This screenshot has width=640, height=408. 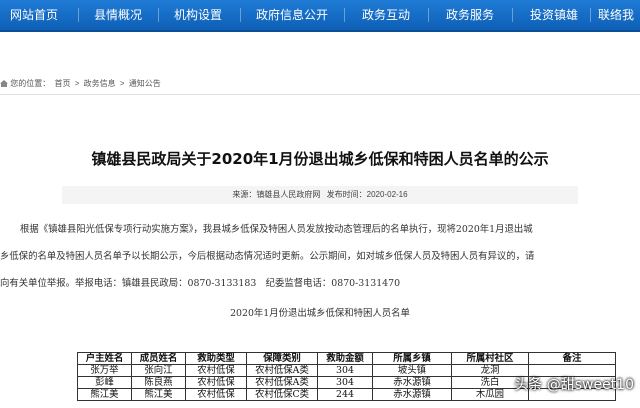 What do you see at coordinates (470, 15) in the screenshot?
I see `nav-item-services: 政务服务` at bounding box center [470, 15].